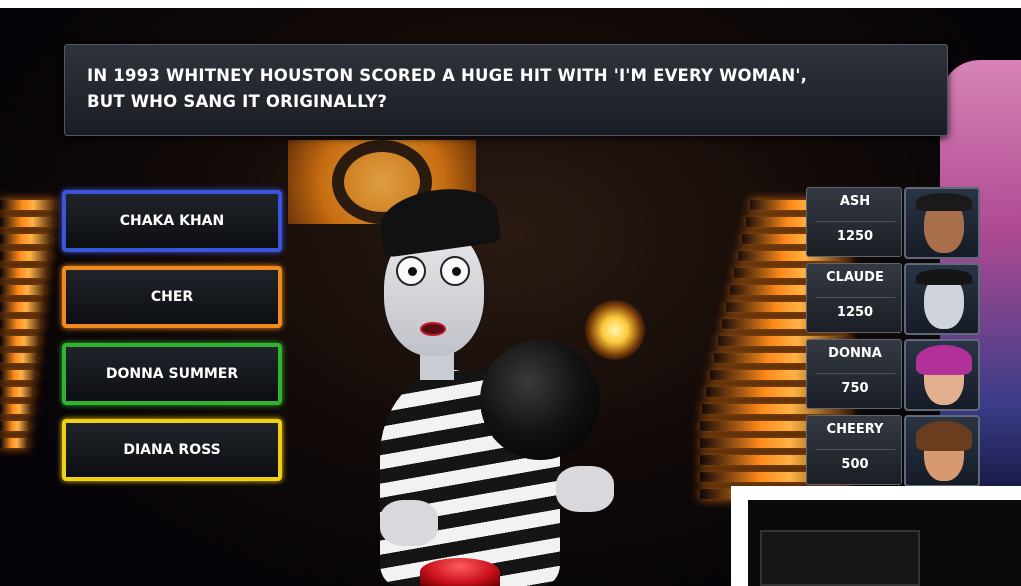 This screenshot has width=1021, height=586. I want to click on answer-label: CHER, so click(172, 297).